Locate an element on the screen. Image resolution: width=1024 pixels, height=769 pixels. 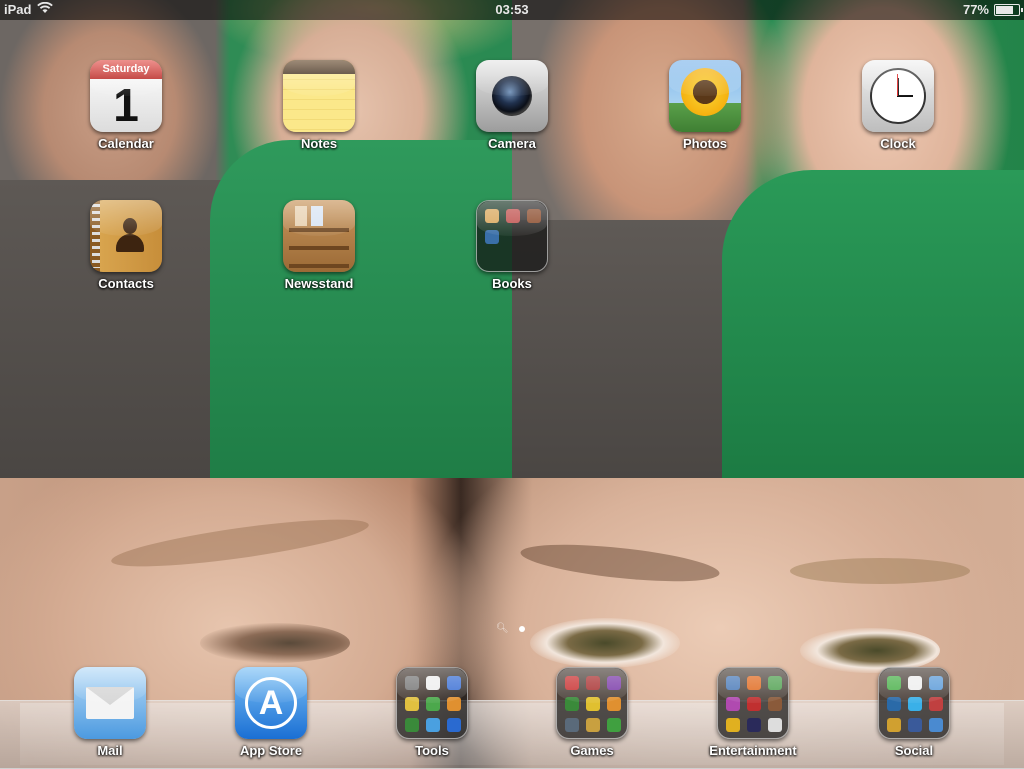
clock-time: 03:53 is located at coordinates (512, 9).